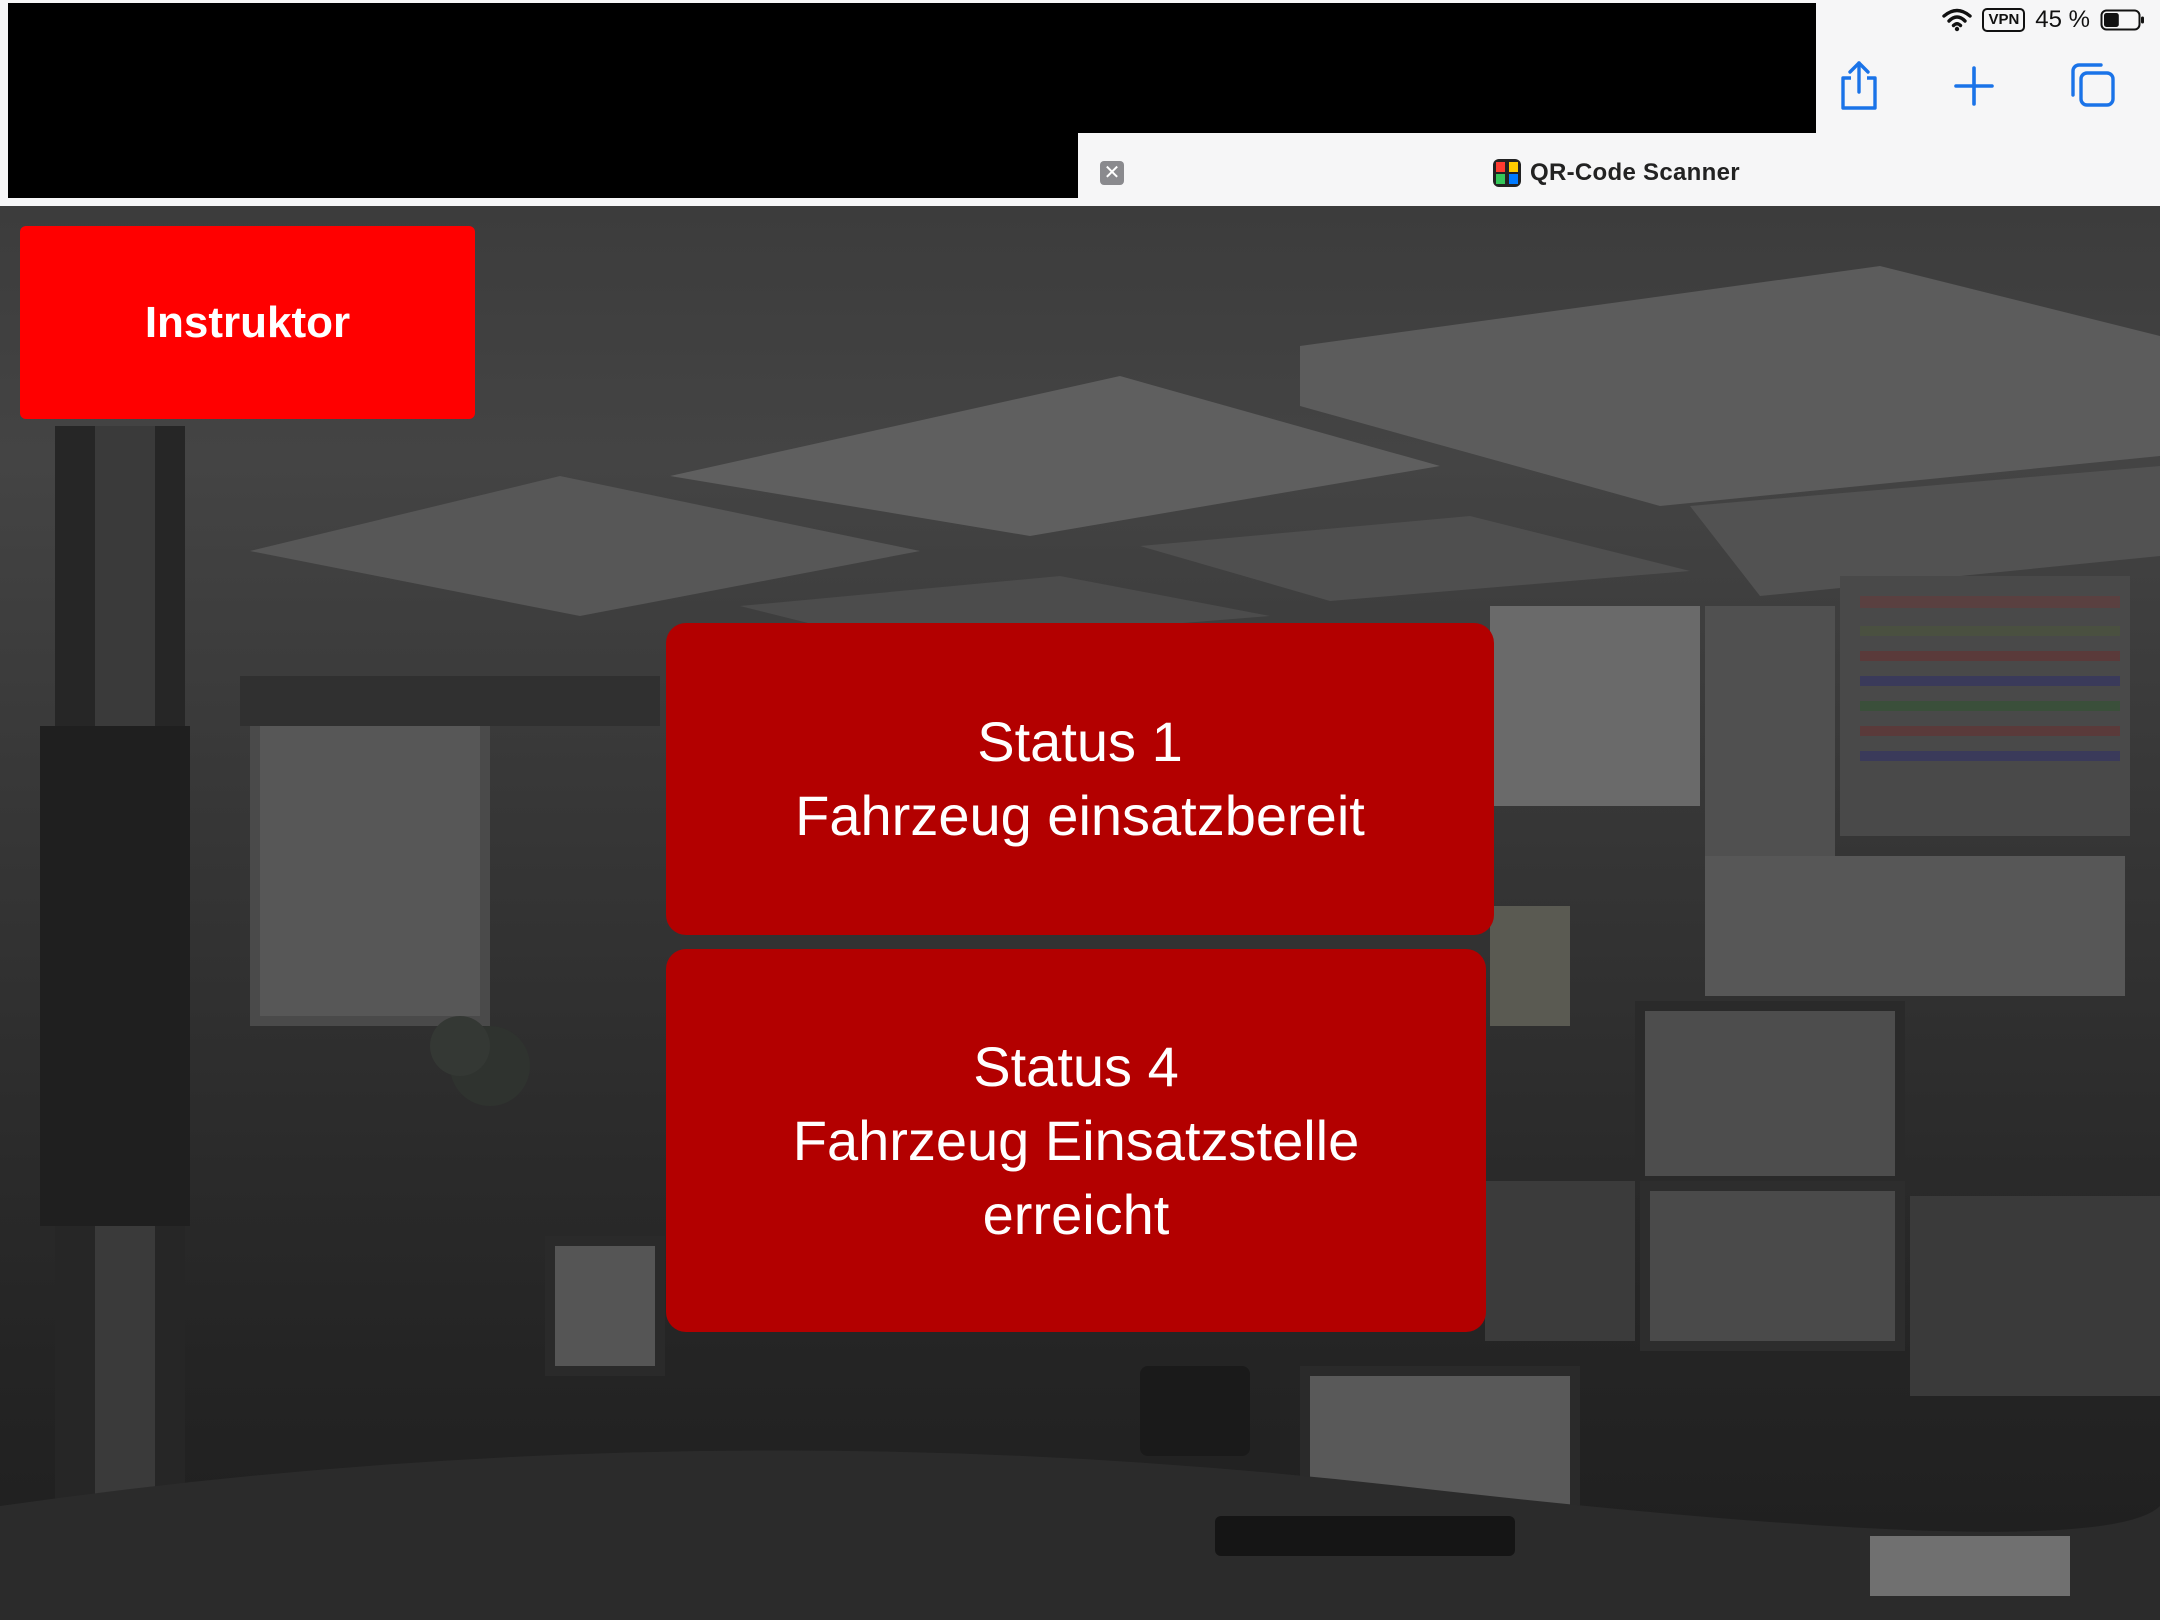 The height and width of the screenshot is (1620, 2160). I want to click on tab-title-group: QR-Code Scanner, so click(1616, 173).